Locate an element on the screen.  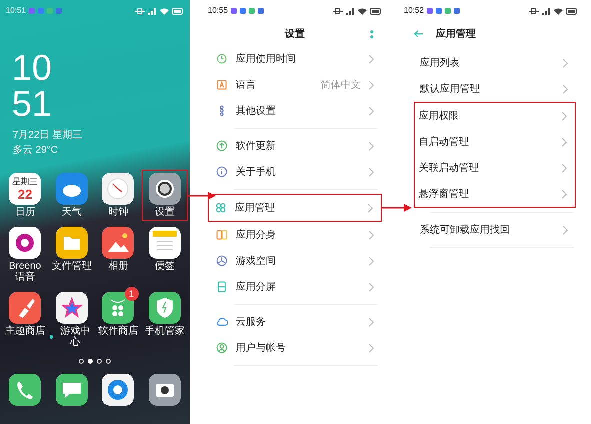
app-label: Breeno 语音 is located at coordinates (25, 272).